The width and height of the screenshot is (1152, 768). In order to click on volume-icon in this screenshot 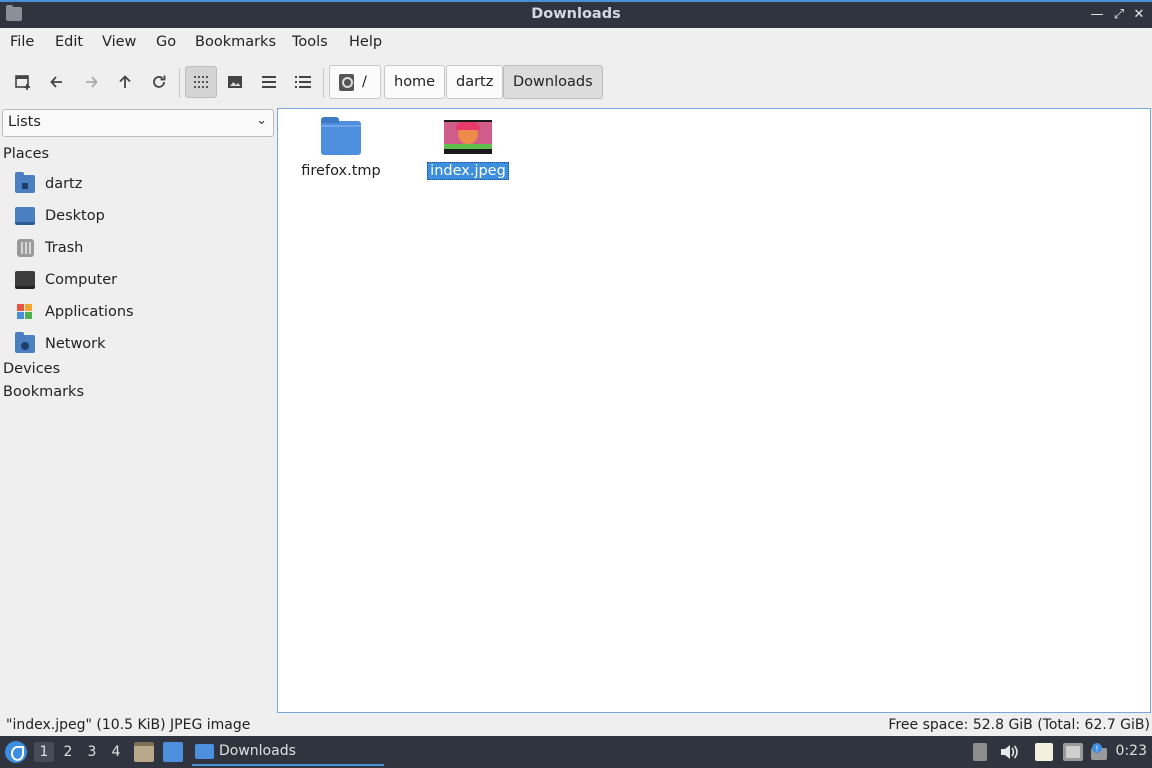, I will do `click(1009, 752)`.